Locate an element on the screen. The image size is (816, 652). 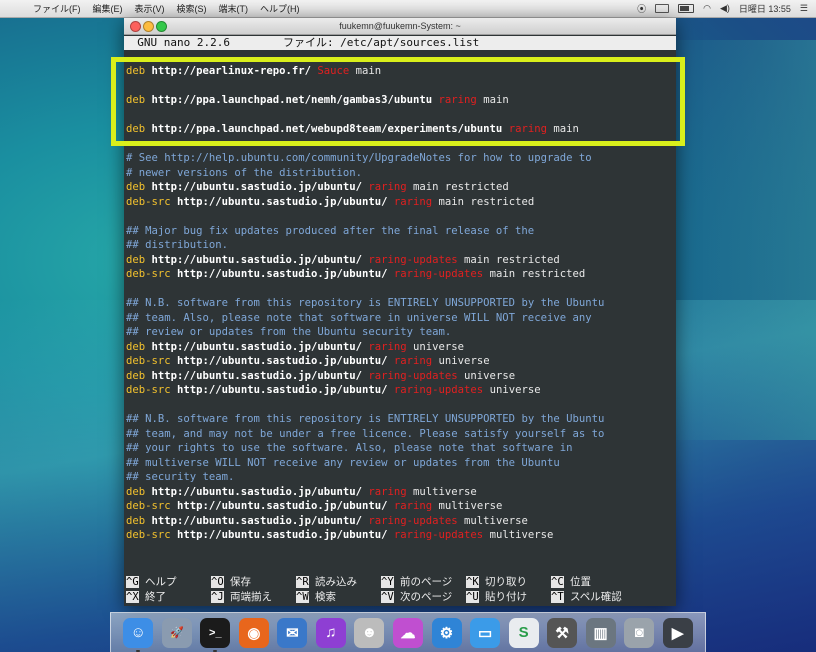
menu-view: 表示(V) is located at coordinates (150, 8).